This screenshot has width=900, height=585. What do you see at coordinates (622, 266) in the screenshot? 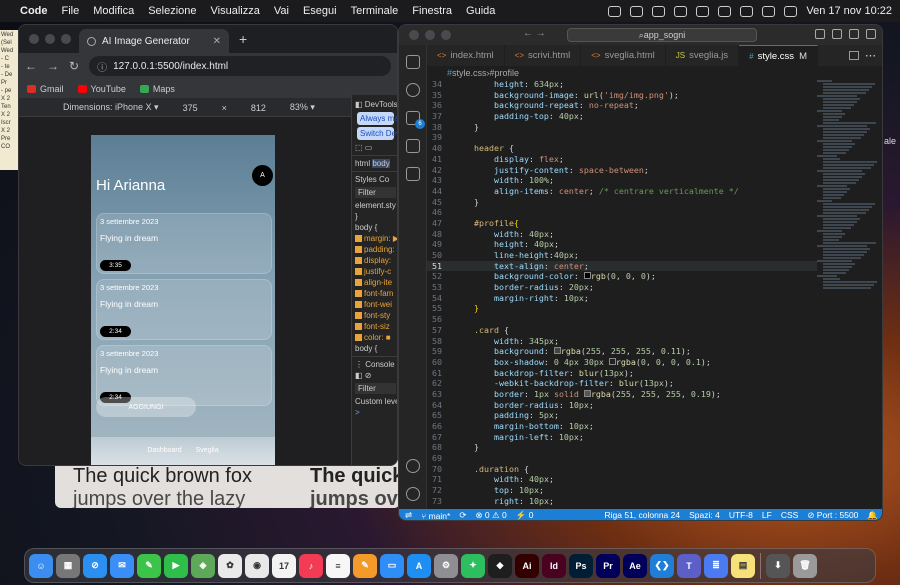
I see `code-line: 51 text-align: center;` at bounding box center [622, 266].